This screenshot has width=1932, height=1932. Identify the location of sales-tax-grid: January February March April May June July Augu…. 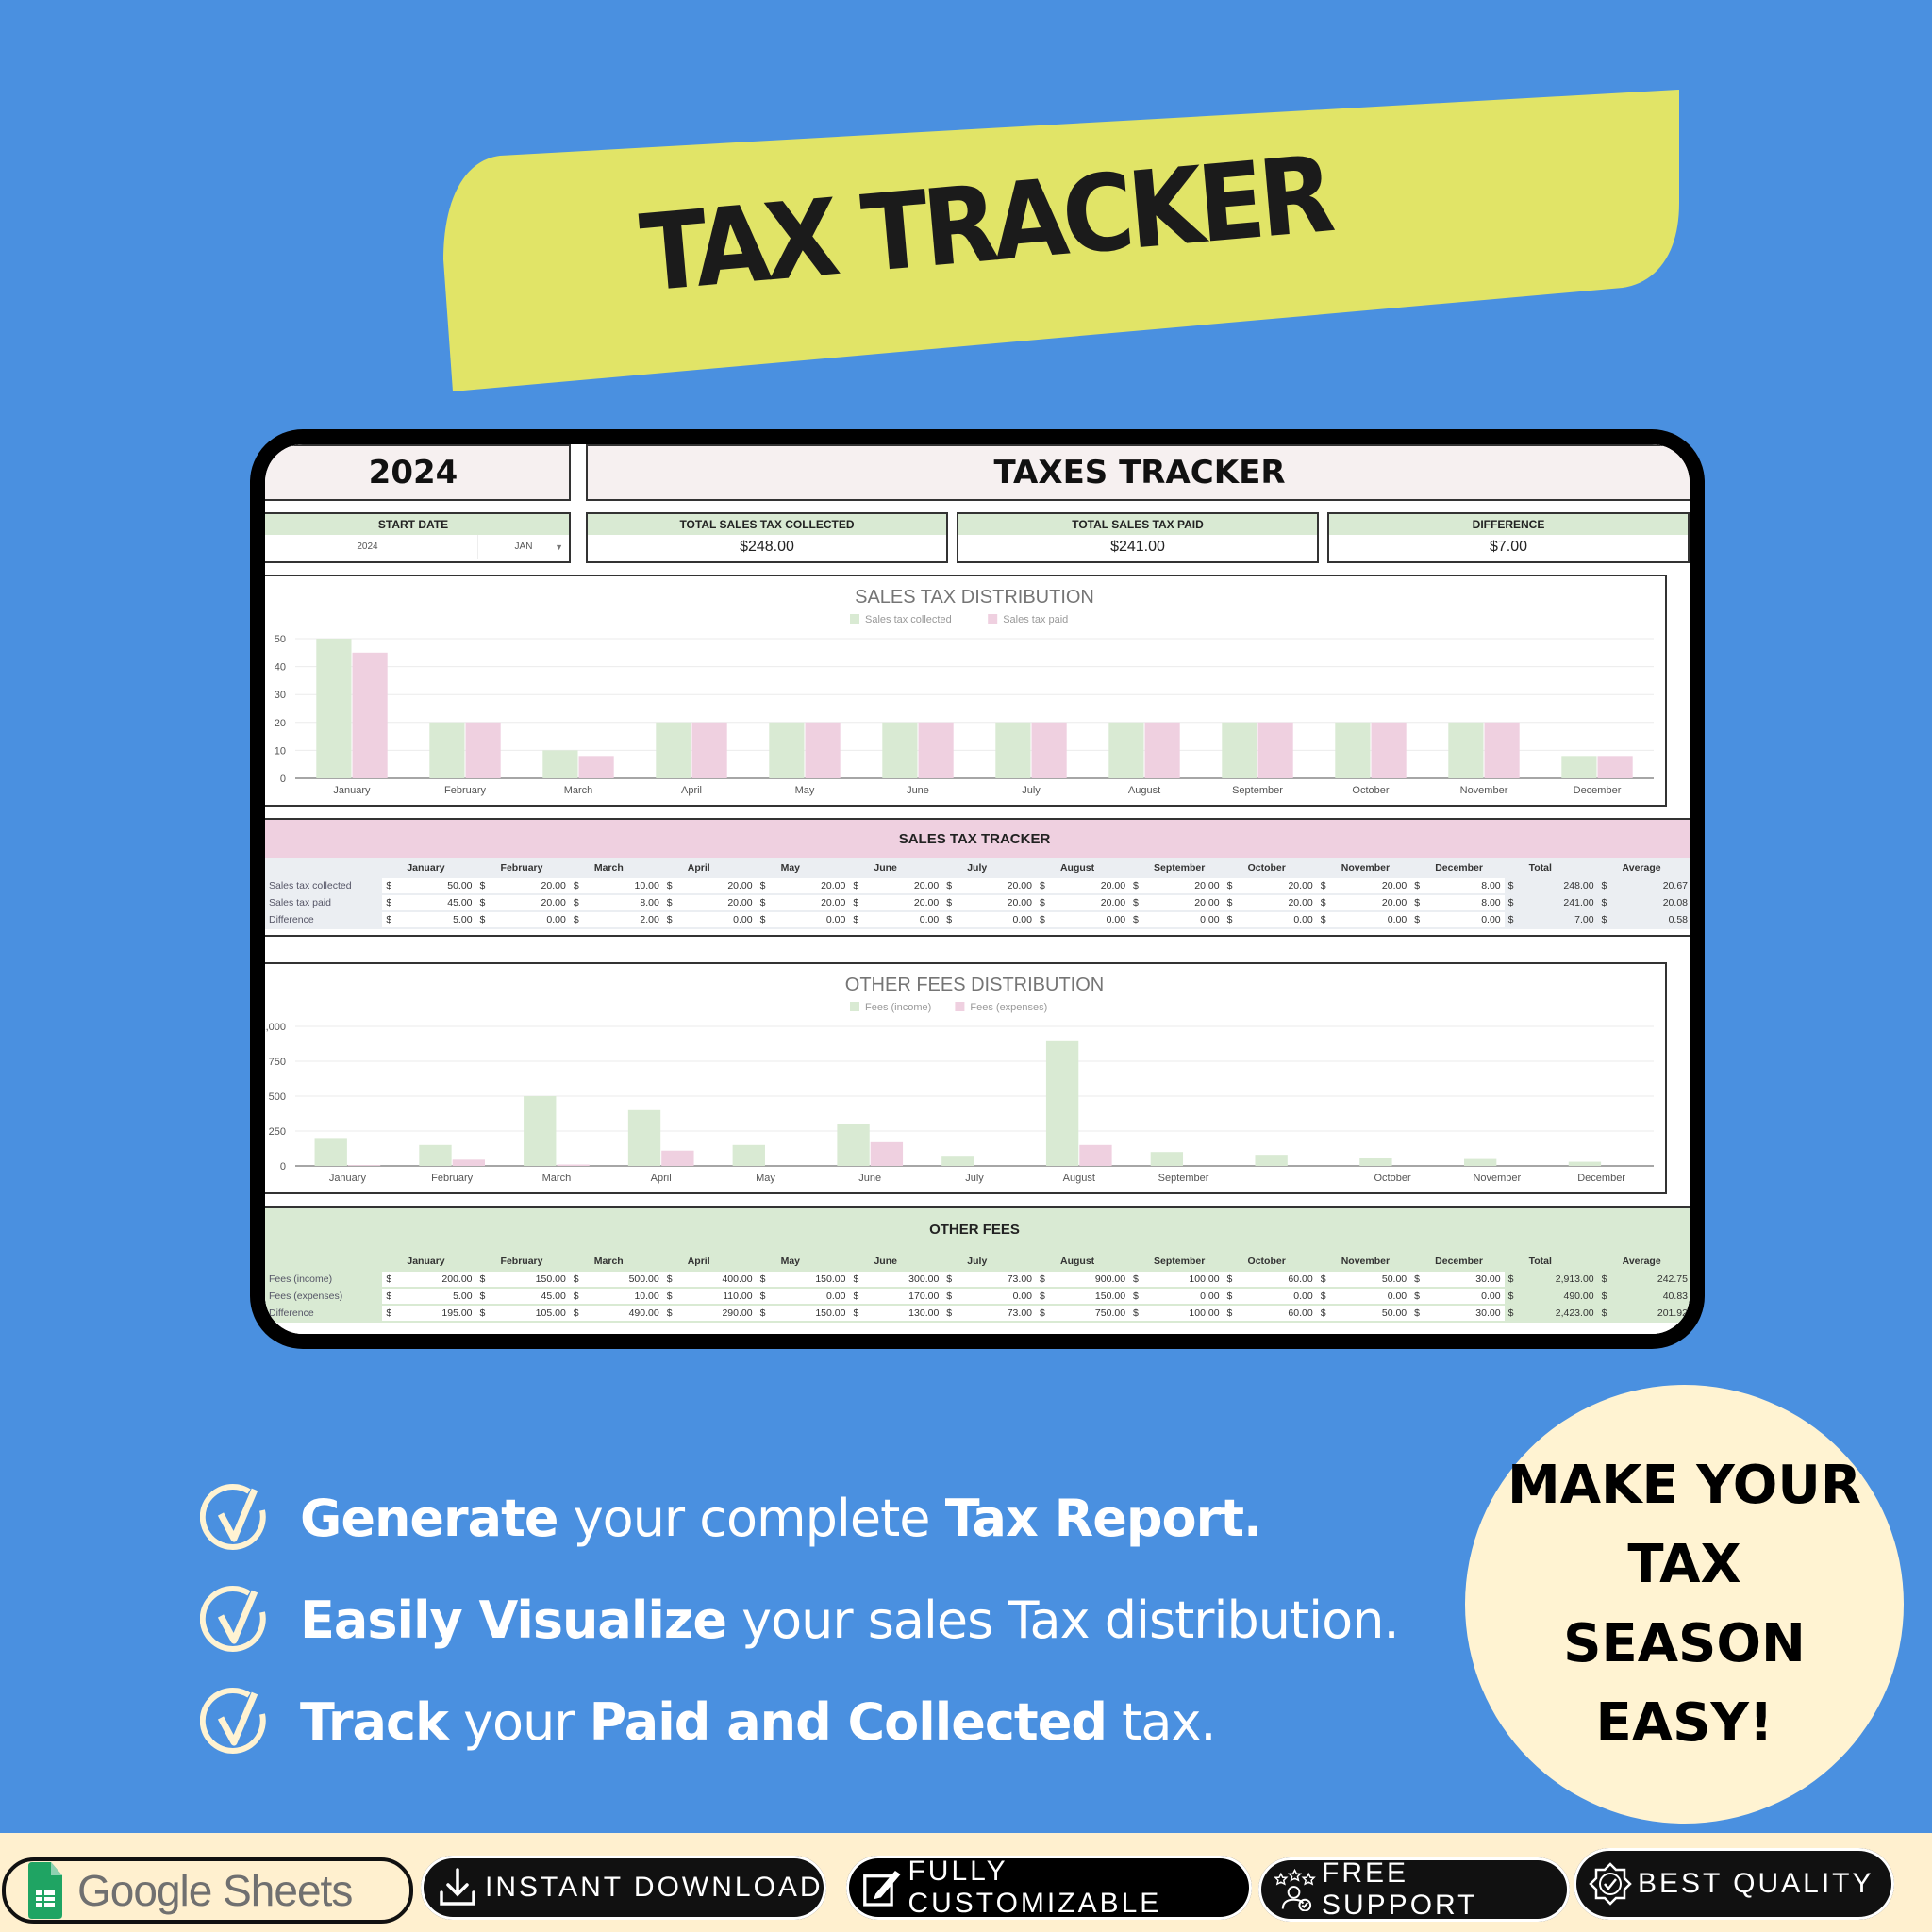
(978, 893).